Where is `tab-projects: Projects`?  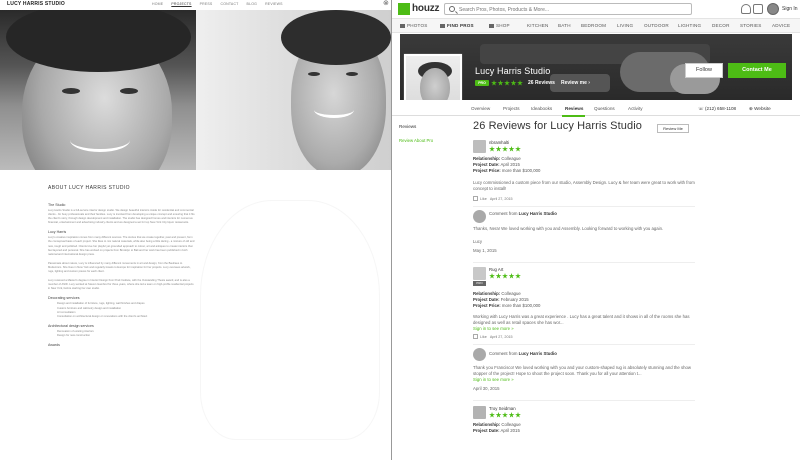
tab-projects: Projects is located at coordinates (511, 108).